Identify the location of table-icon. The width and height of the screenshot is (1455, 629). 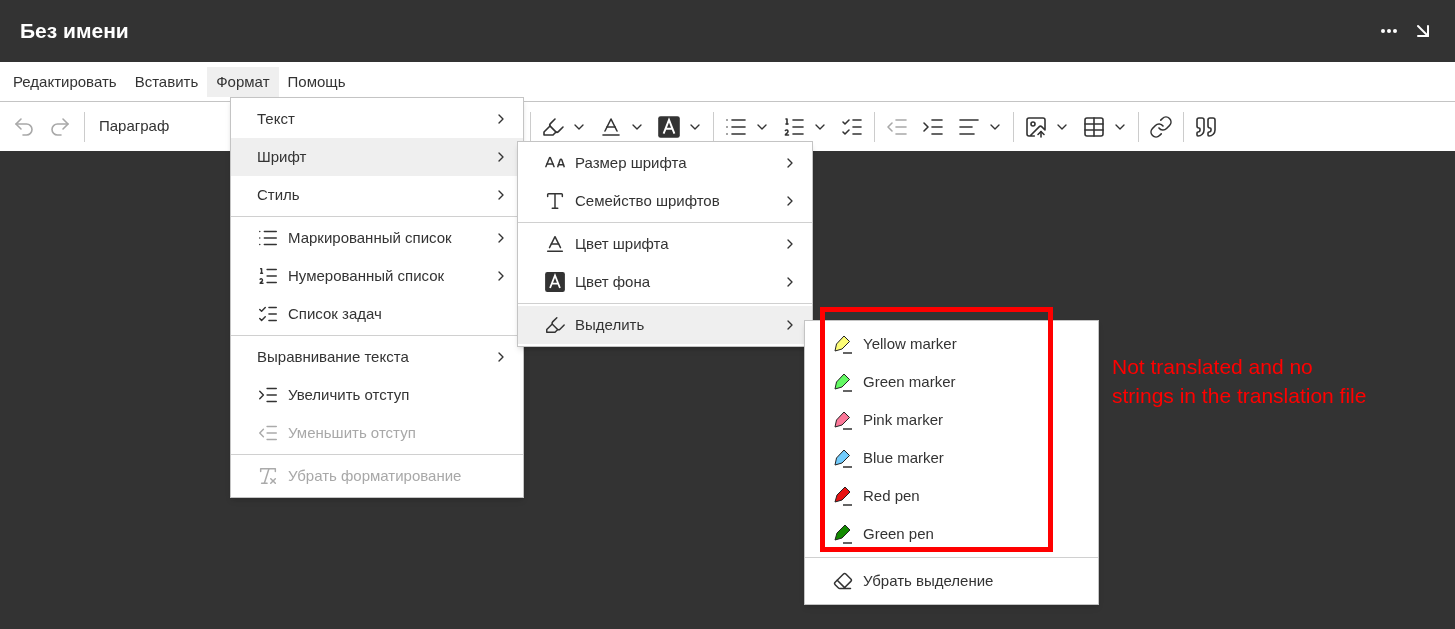
(1094, 126).